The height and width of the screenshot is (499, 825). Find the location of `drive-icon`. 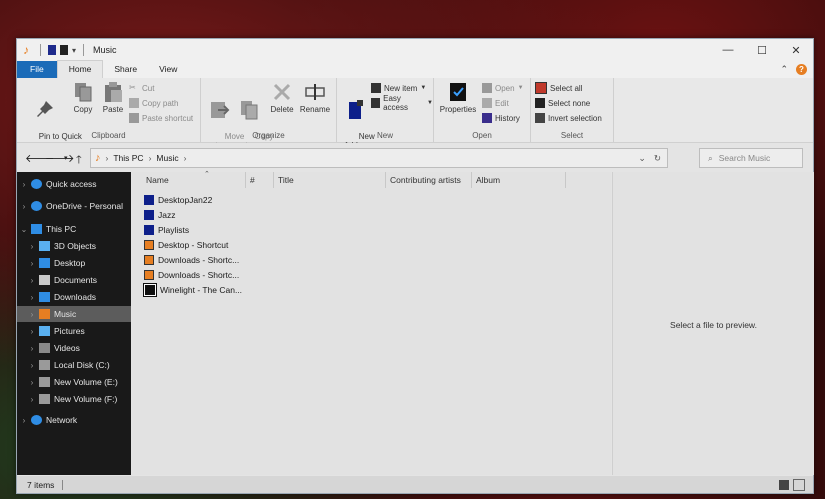

drive-icon is located at coordinates (44, 382).